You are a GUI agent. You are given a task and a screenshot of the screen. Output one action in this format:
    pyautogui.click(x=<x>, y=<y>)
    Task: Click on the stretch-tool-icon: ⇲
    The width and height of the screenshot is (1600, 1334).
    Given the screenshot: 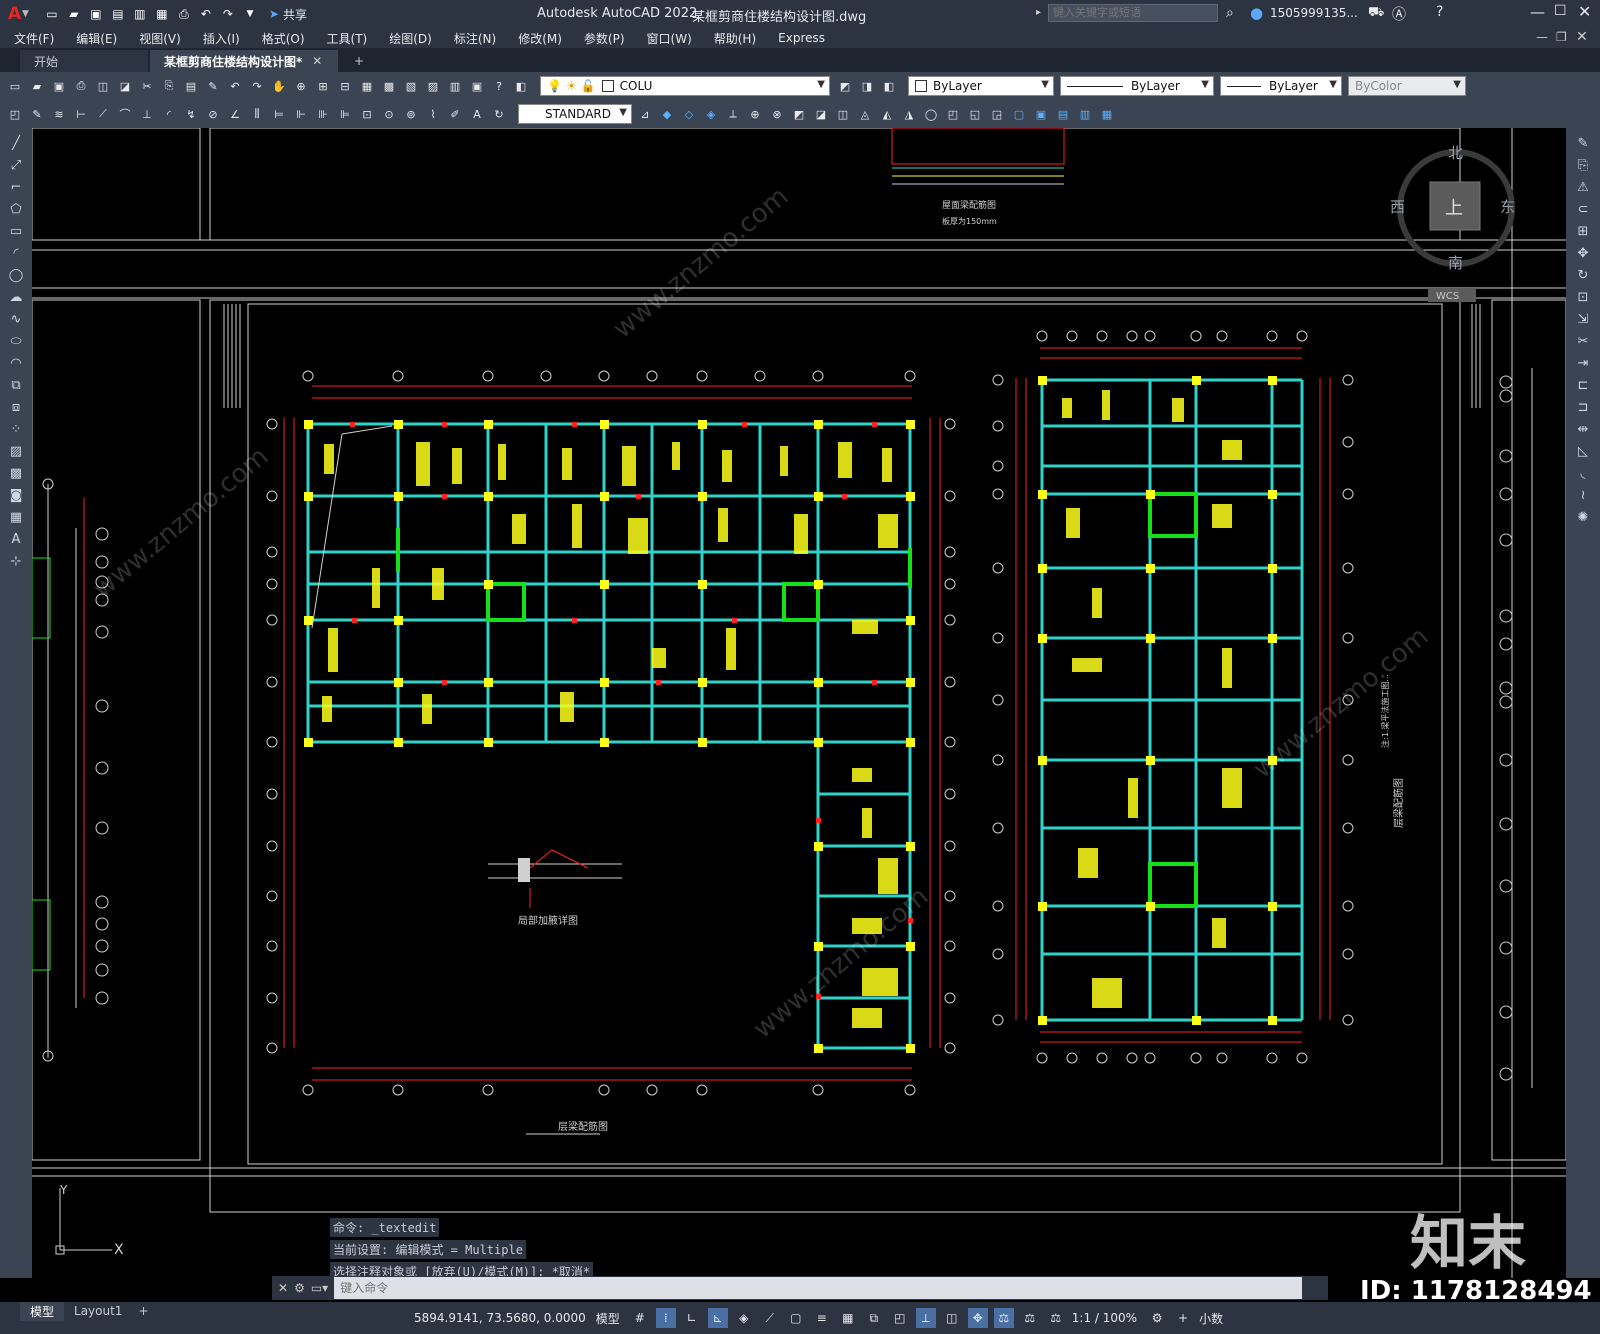 What is the action you would take?
    pyautogui.click(x=1583, y=321)
    